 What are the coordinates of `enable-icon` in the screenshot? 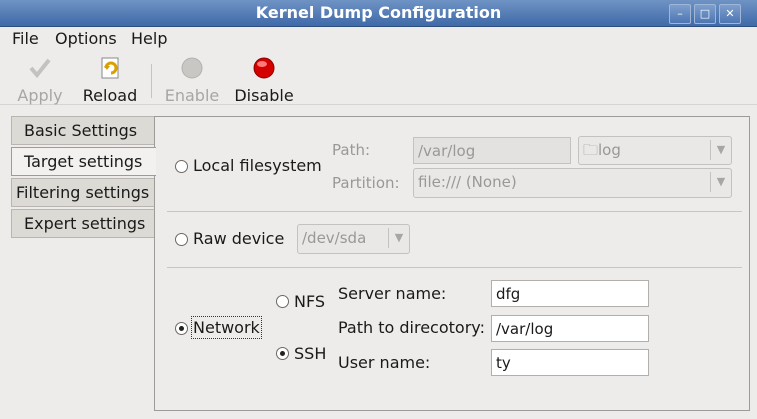 It's located at (192, 68).